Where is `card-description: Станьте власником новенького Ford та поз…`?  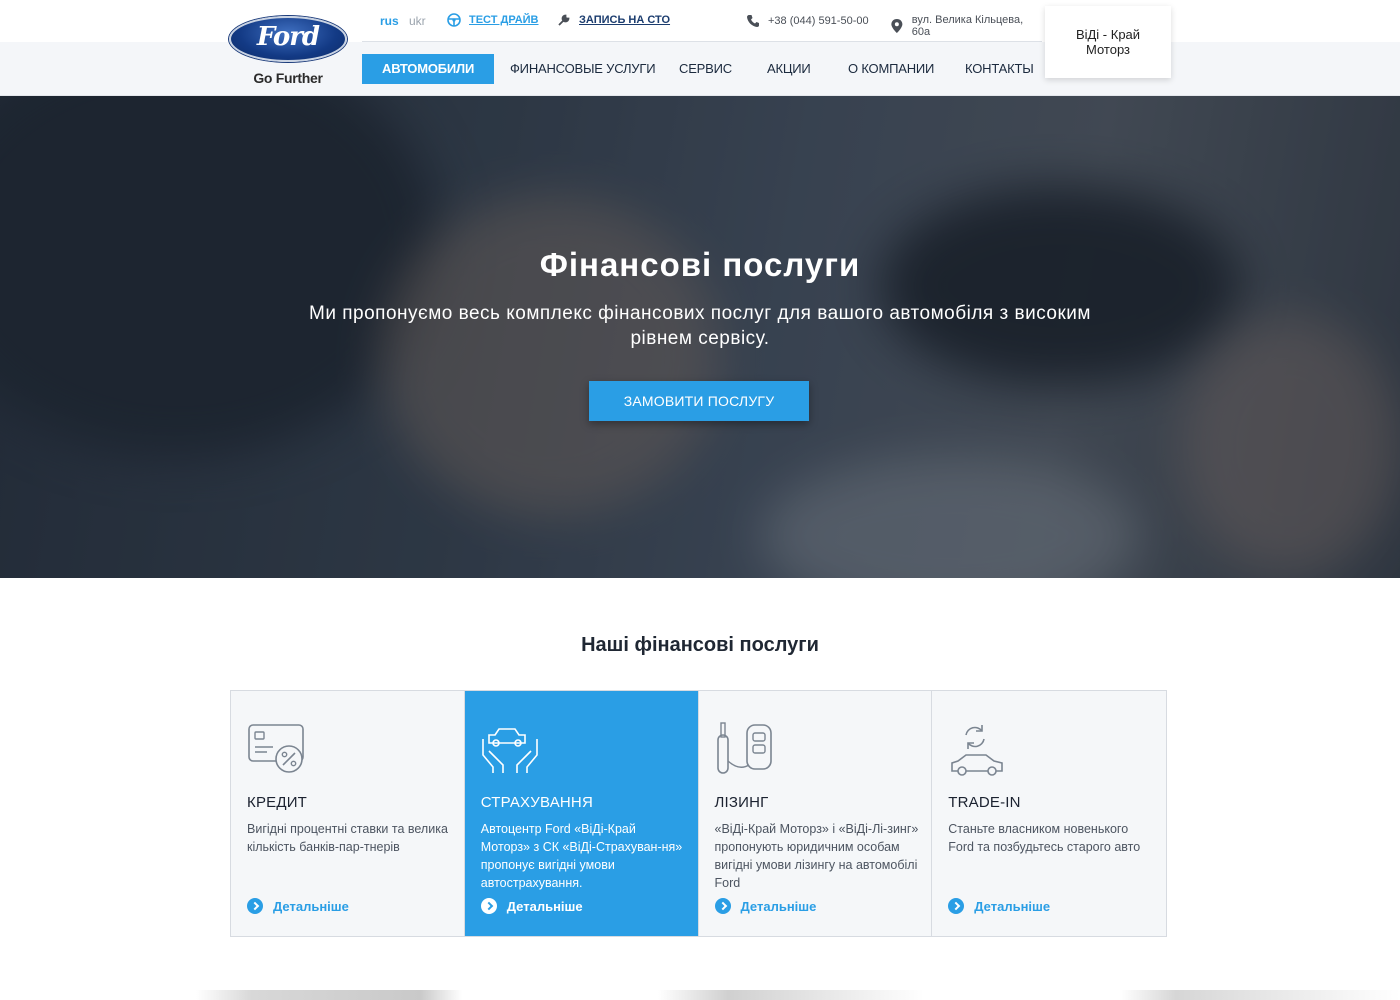
card-description: Станьте власником новенького Ford та поз… is located at coordinates (1044, 838).